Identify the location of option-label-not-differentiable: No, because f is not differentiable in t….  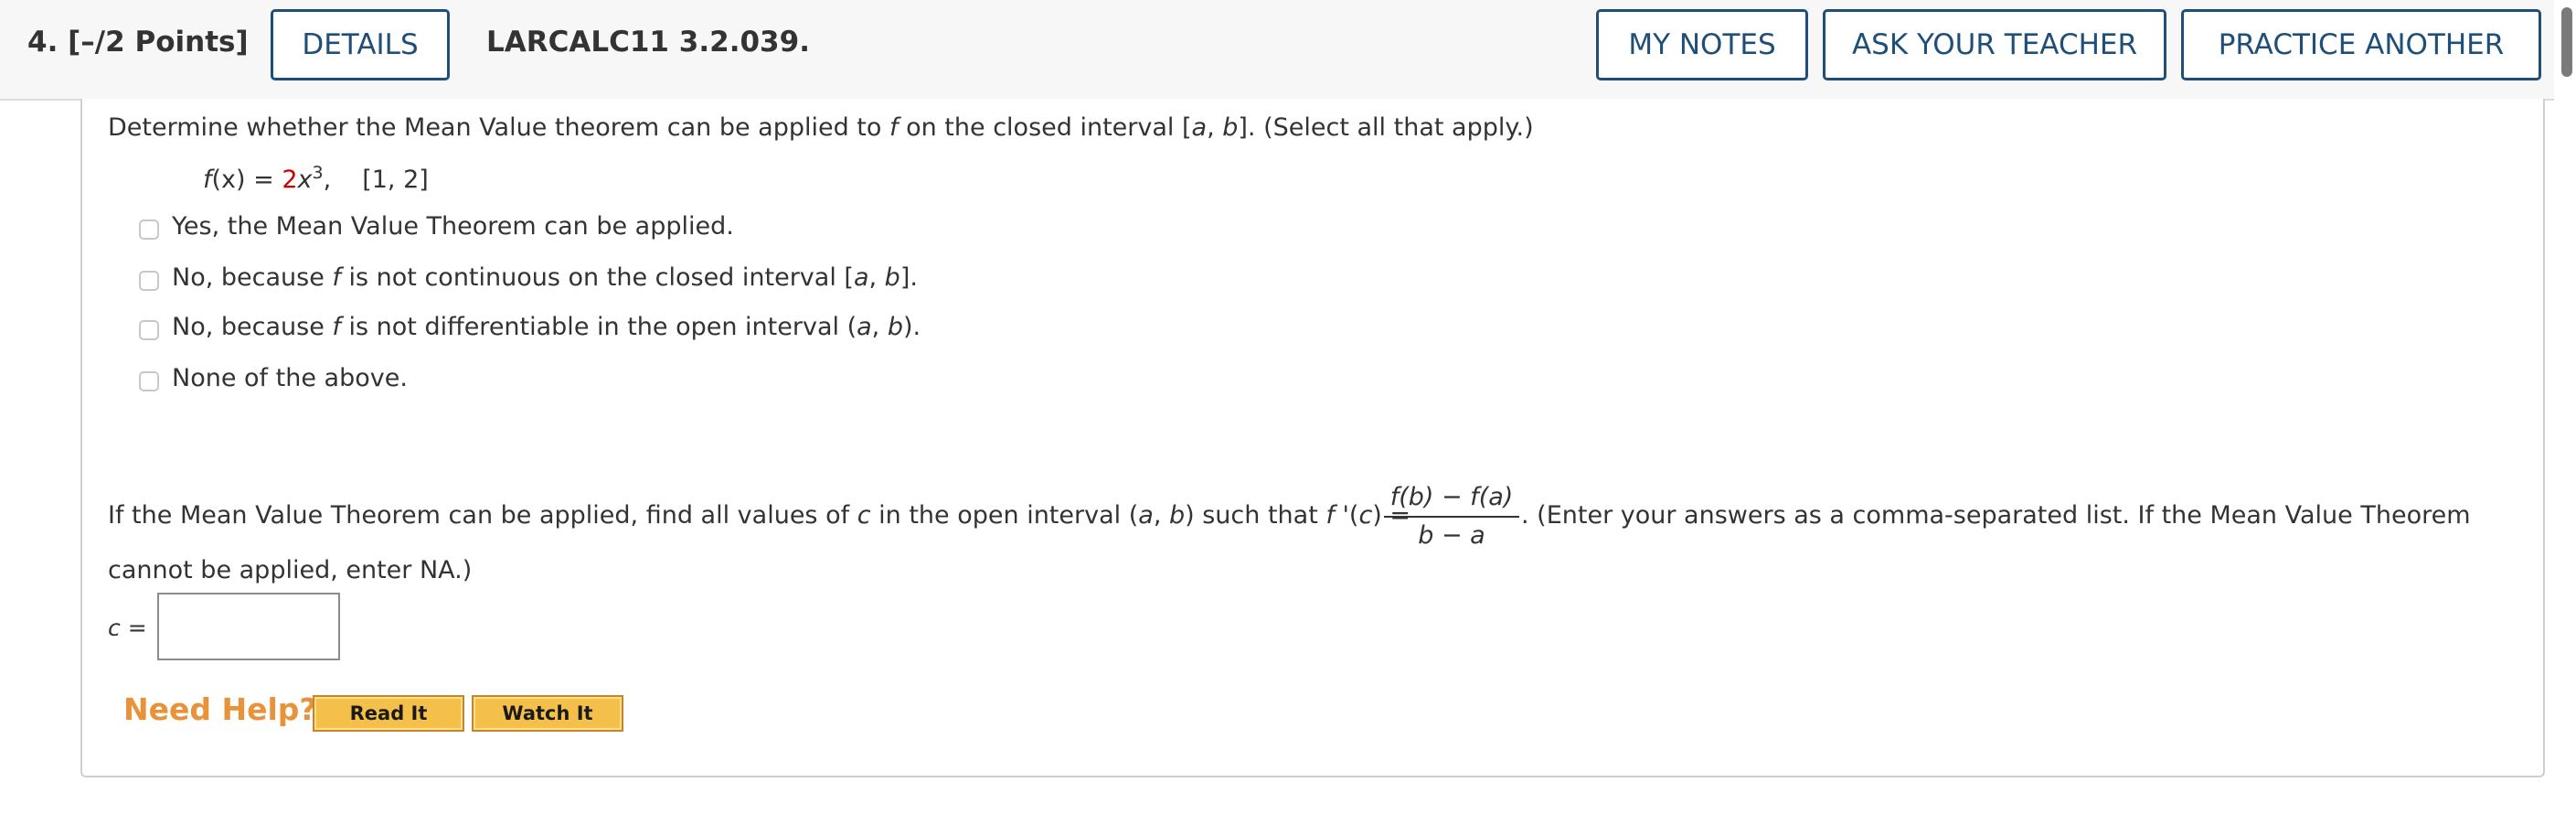
(546, 327).